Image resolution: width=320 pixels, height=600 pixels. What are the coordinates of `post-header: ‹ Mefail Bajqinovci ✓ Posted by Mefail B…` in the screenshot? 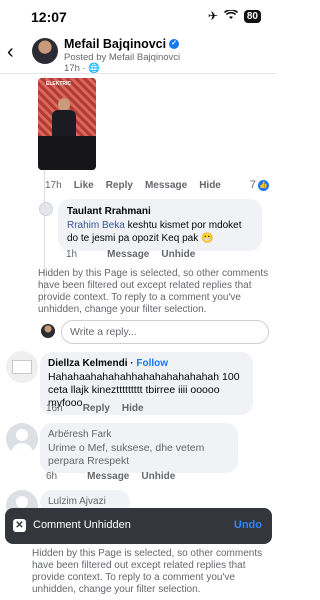 It's located at (138, 54).